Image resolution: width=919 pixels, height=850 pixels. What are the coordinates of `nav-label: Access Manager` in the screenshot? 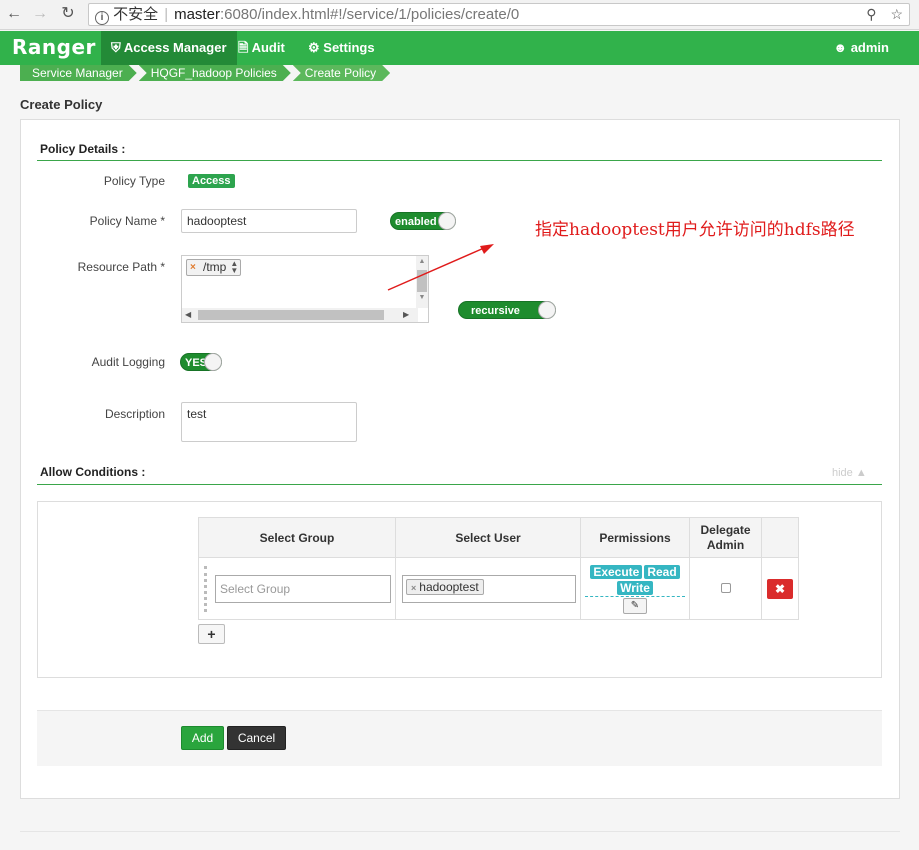 It's located at (175, 47).